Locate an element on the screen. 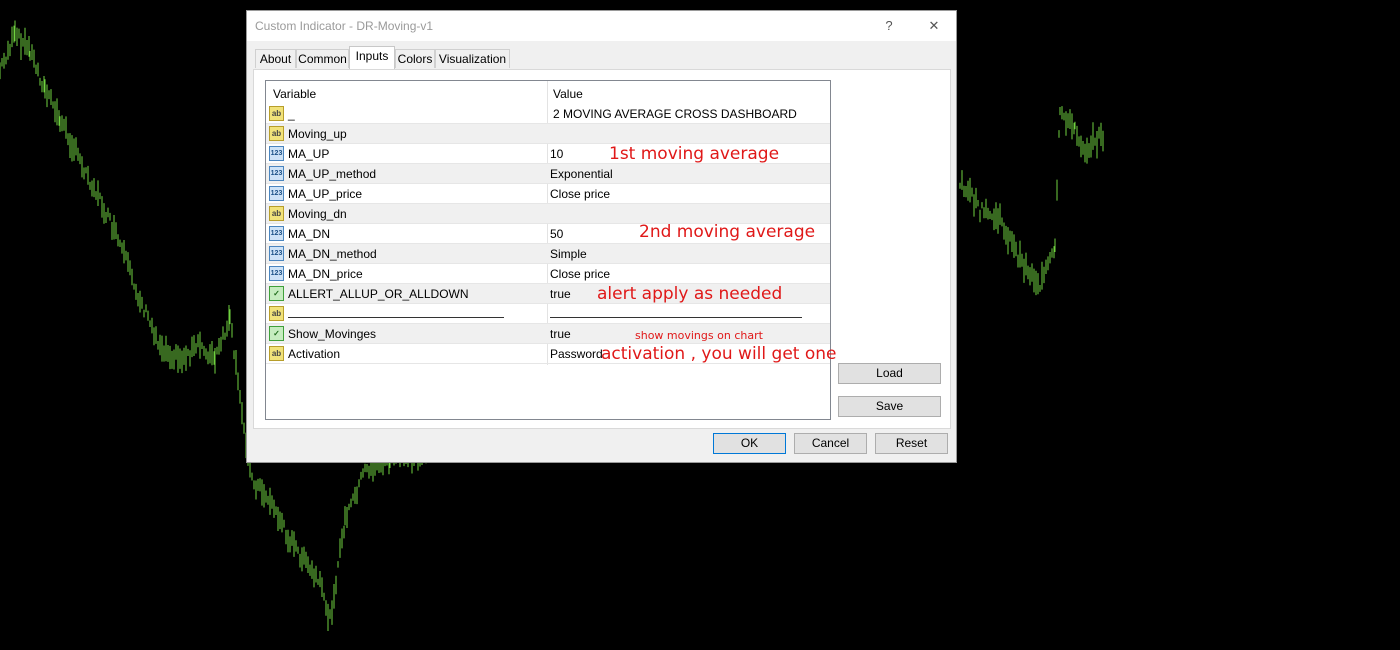  grid-row: 123 MA_UP_price Close price is located at coordinates (548, 194).